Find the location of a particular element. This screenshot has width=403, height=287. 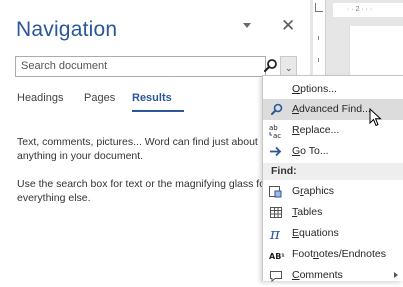

search-input: Search document is located at coordinates (140, 66).